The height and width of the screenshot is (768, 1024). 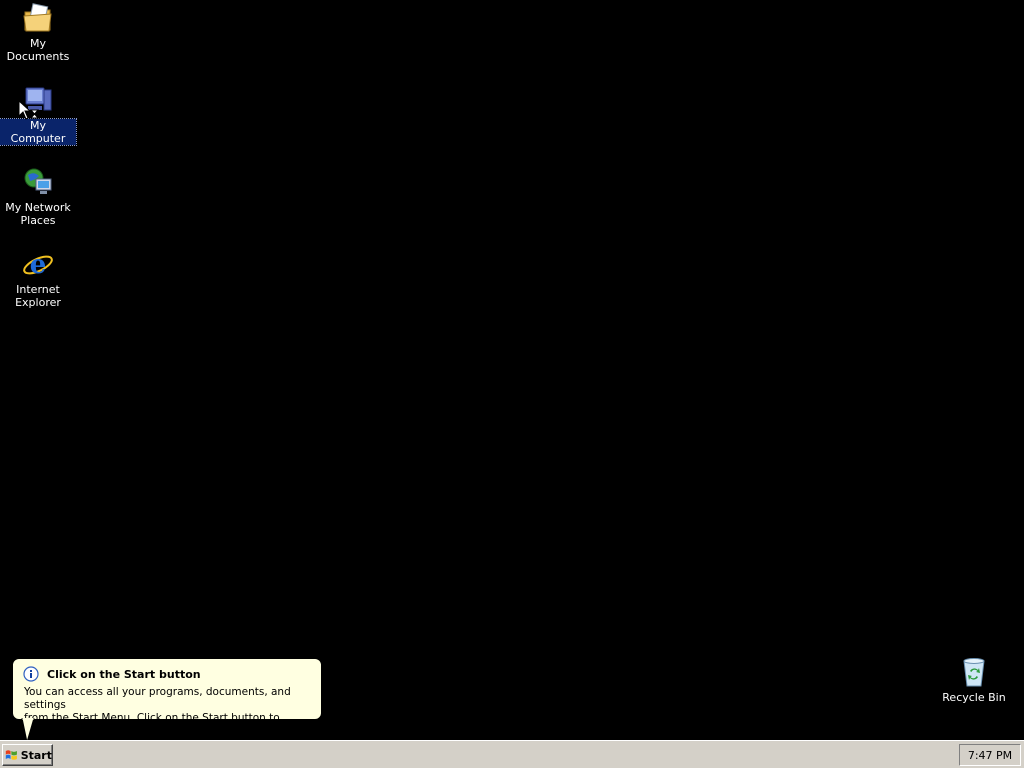 I want to click on desktop-icon-label: Recycle Bin, so click(x=974, y=697).